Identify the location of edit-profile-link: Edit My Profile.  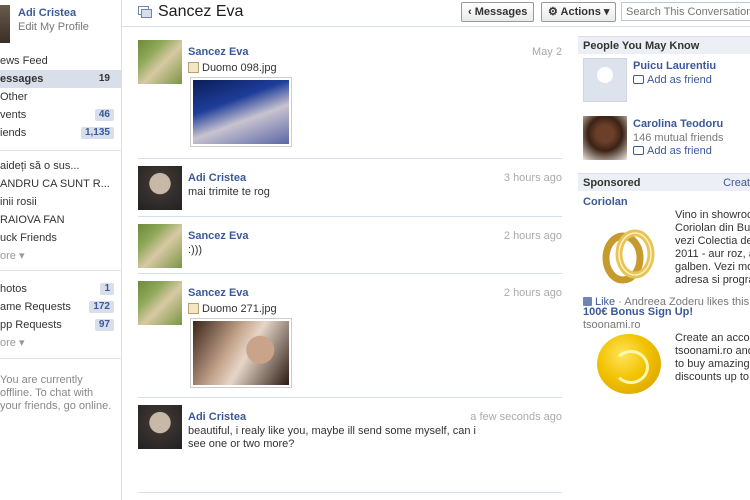
(53, 27).